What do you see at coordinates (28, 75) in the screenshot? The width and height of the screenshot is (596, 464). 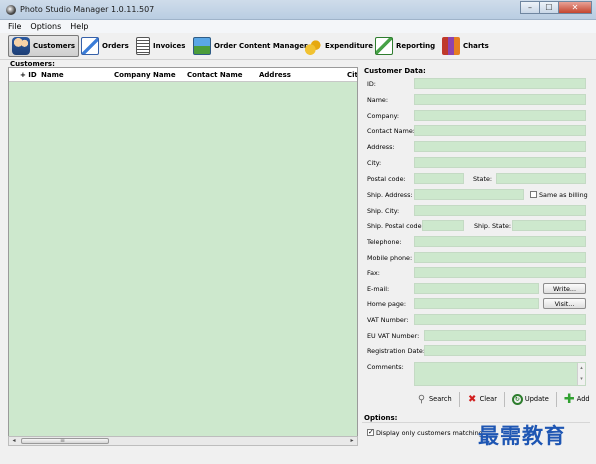 I see `column-id: + ID` at bounding box center [28, 75].